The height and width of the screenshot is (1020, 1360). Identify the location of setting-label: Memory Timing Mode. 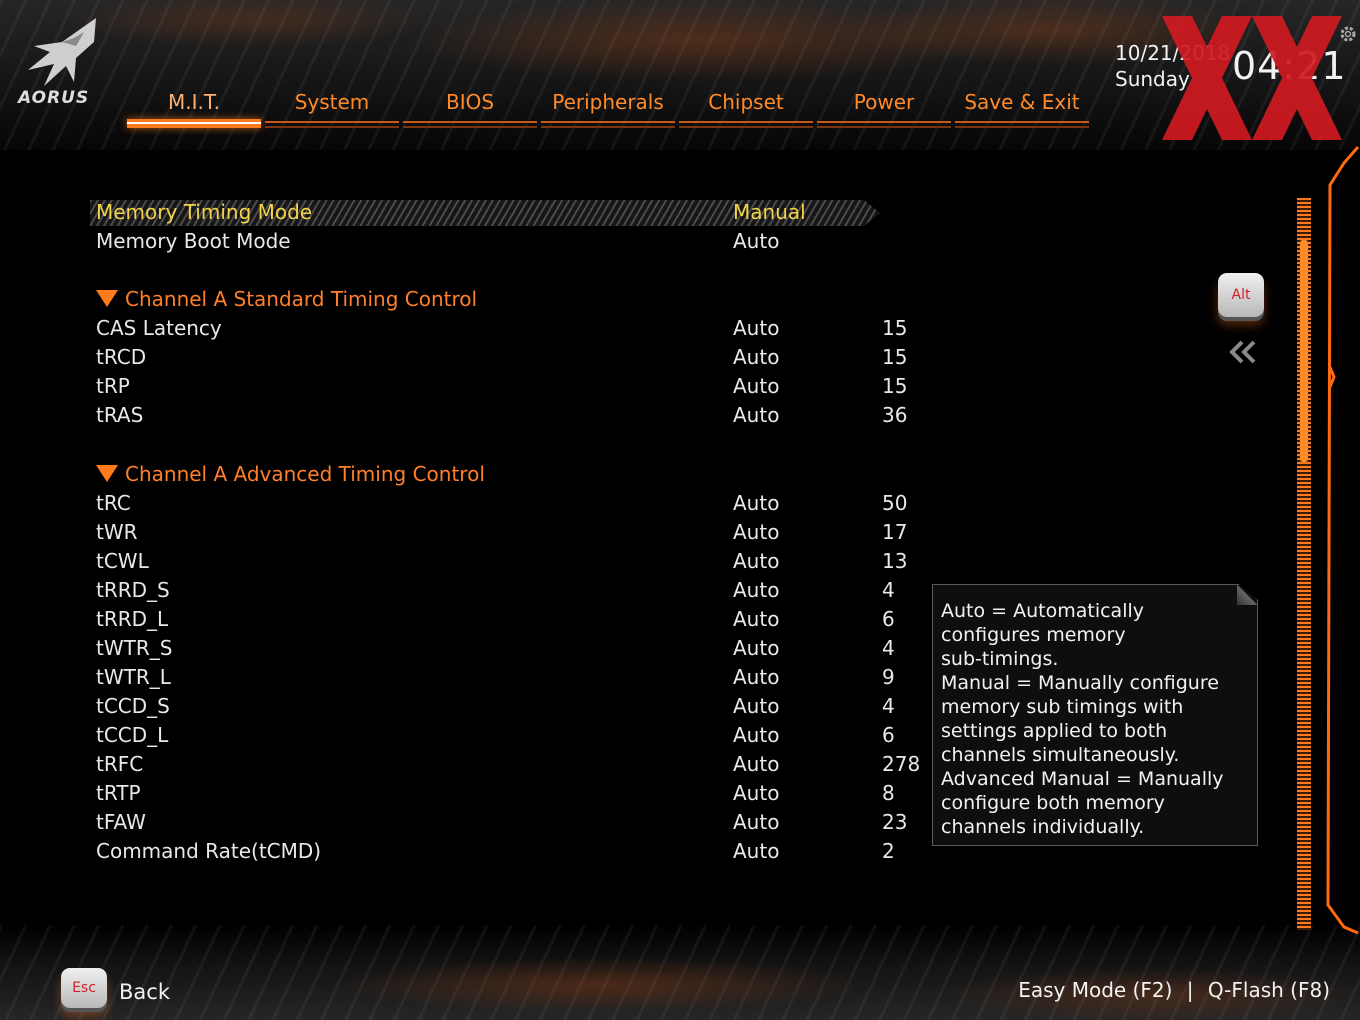
(204, 212).